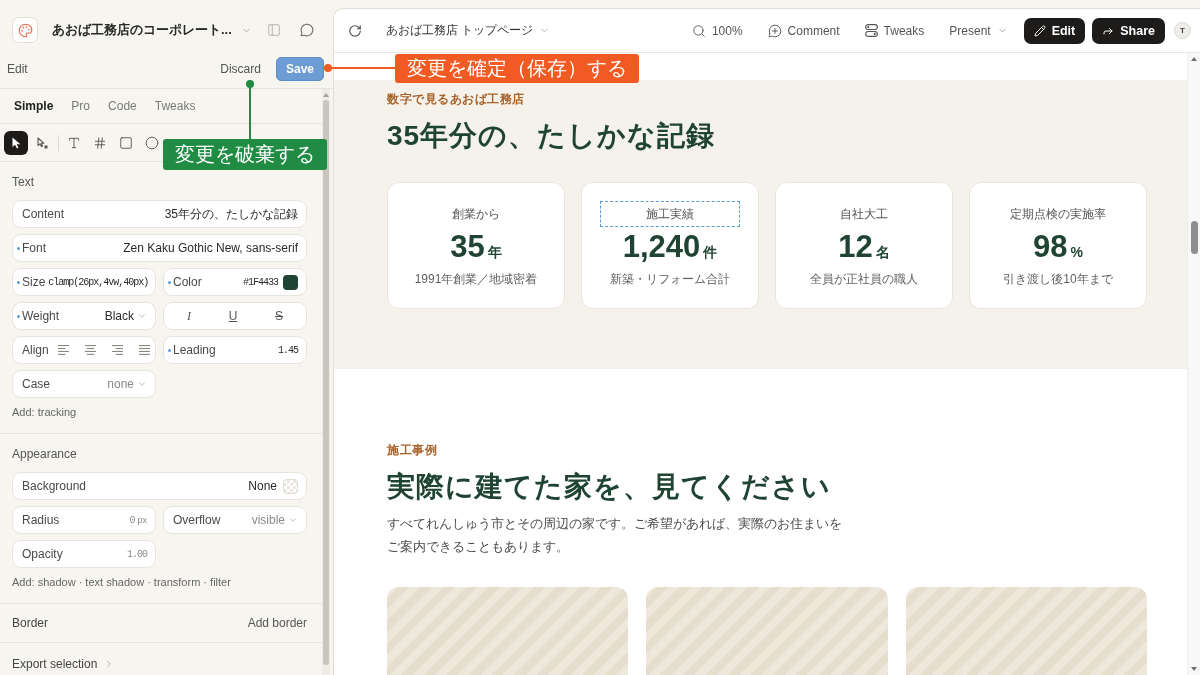 This screenshot has height=675, width=1200. I want to click on stat-note: 全員が正社員の職人, so click(864, 279).